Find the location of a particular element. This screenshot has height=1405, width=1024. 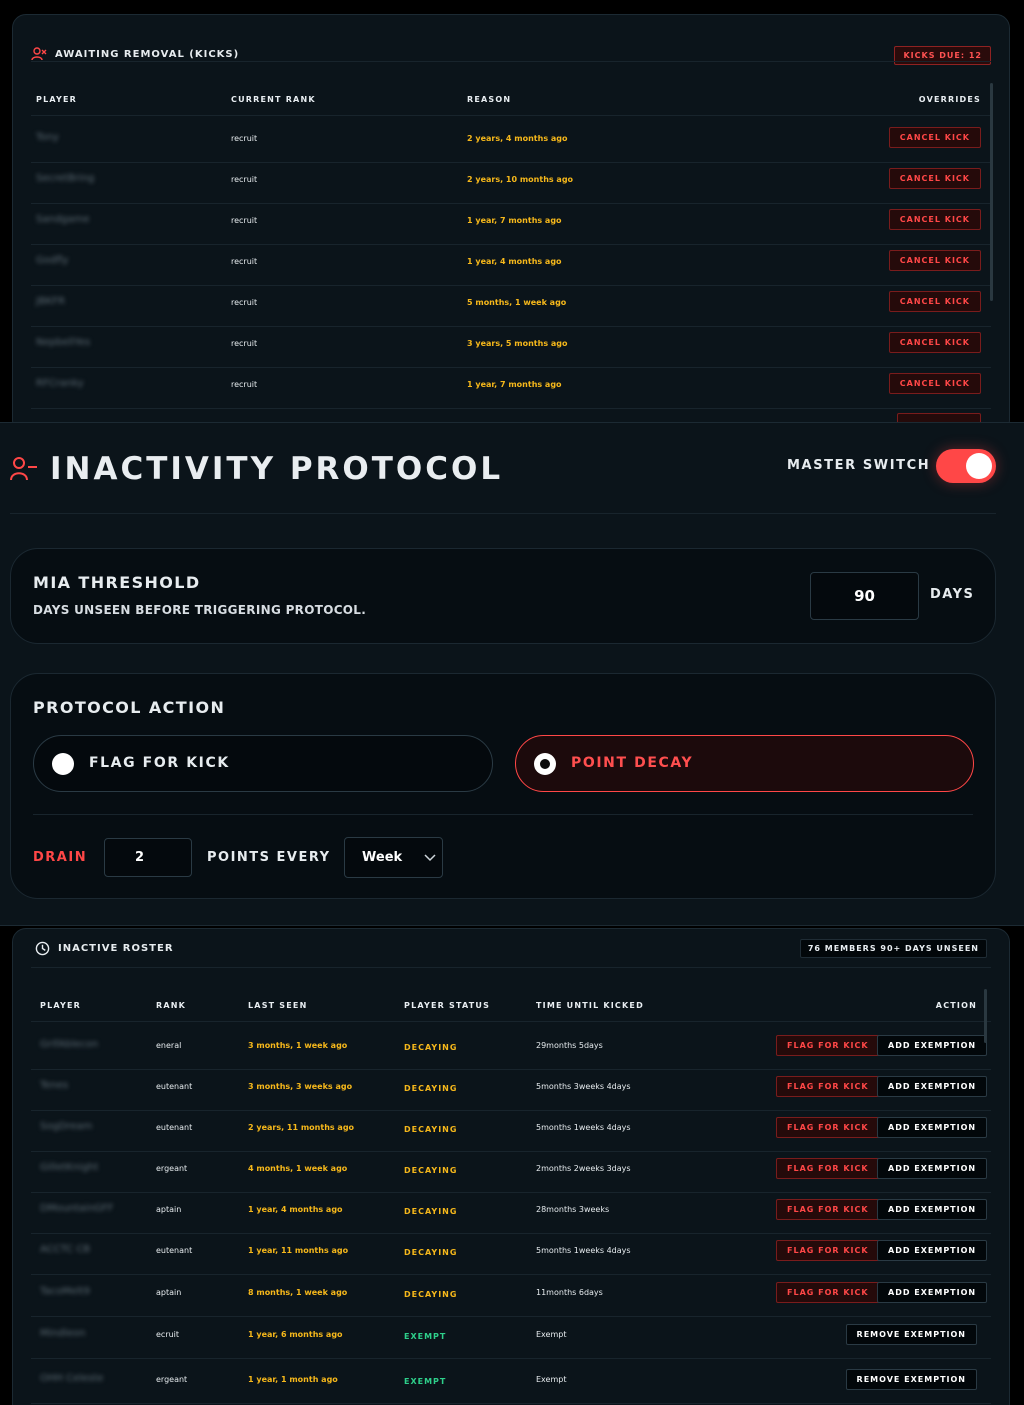

roster-title: INACTIVE ROSTER is located at coordinates (116, 948).